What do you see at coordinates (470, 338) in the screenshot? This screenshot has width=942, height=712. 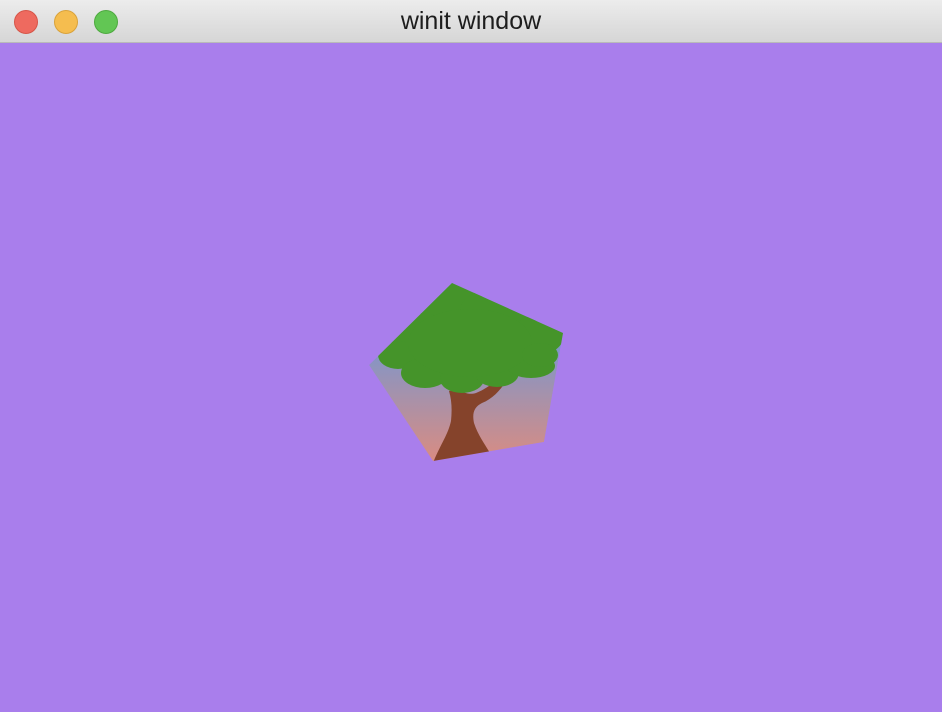 I see `tree-foliage` at bounding box center [470, 338].